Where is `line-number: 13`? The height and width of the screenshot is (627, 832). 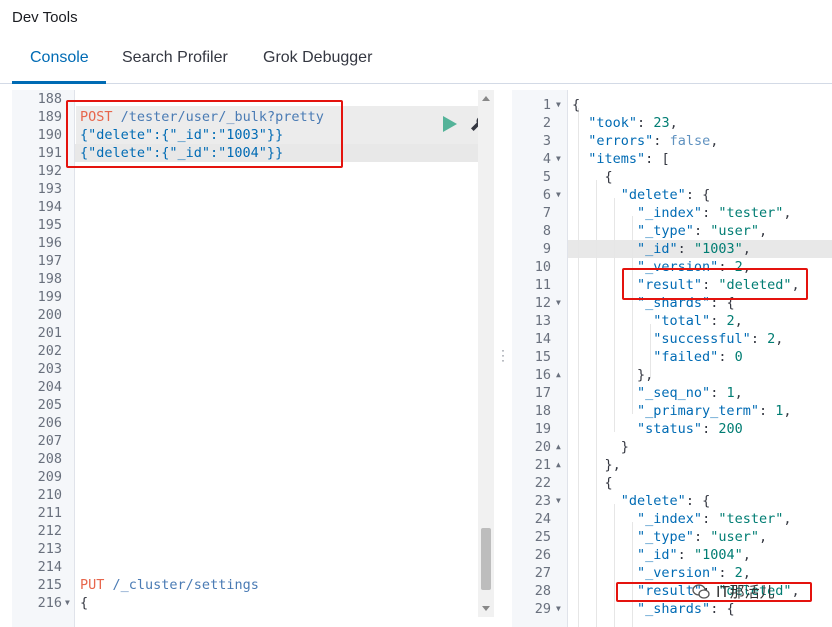 line-number: 13 is located at coordinates (542, 321).